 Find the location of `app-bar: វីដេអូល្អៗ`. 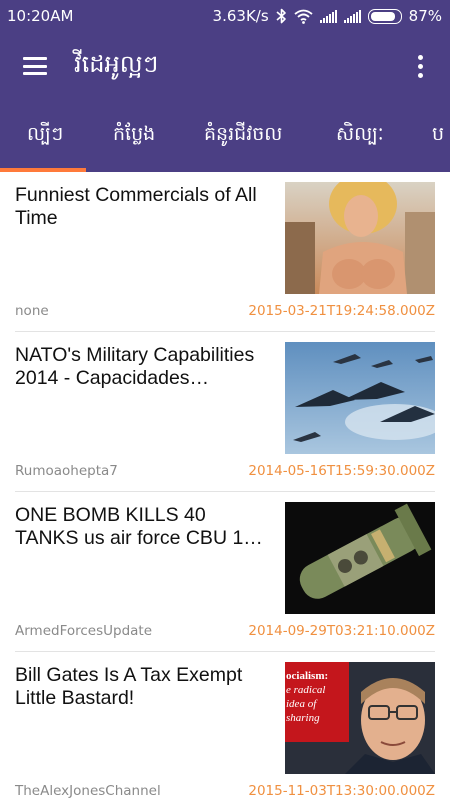

app-bar: វីដេអូល្អៗ is located at coordinates (225, 66).